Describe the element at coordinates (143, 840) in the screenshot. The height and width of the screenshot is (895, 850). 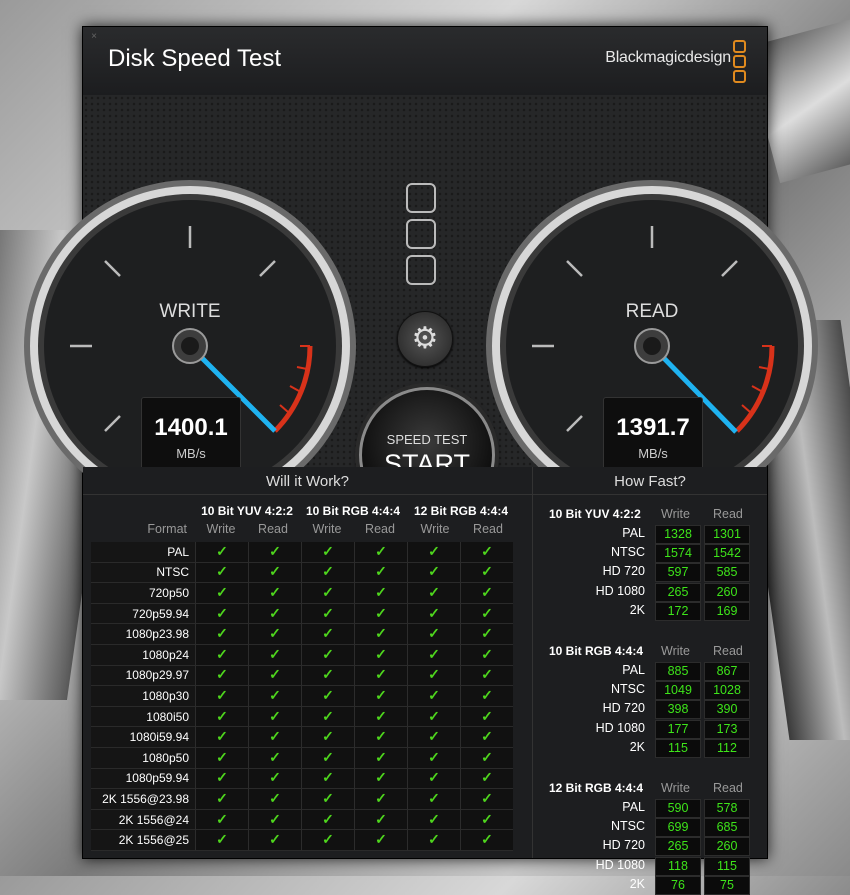
I see `format-name: 2K 1556@25` at that location.